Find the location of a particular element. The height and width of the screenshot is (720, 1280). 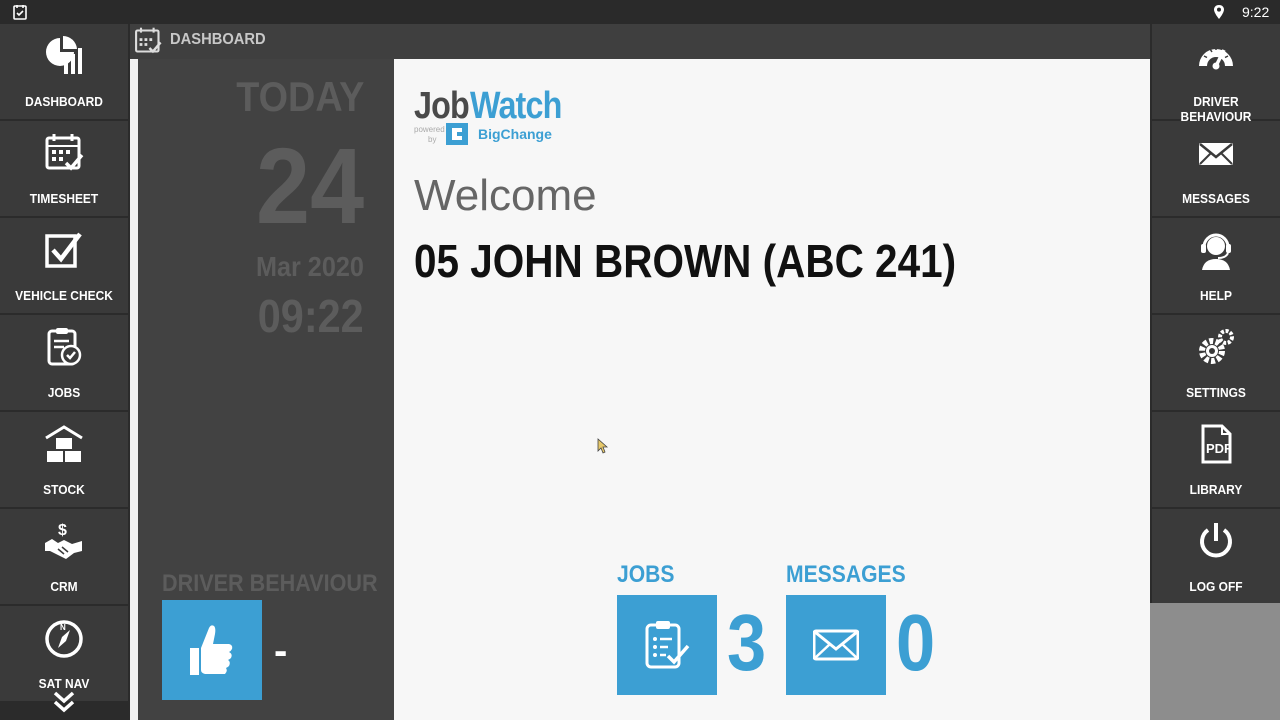

user-name: 05 JOHN BROWN (ABC 241) is located at coordinates (685, 261).